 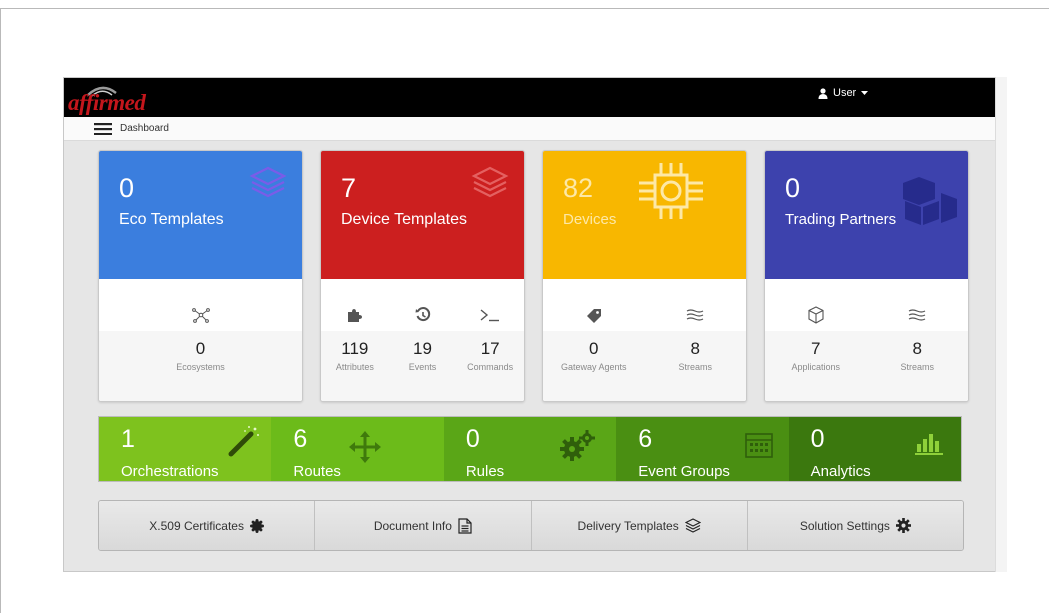 What do you see at coordinates (823, 93) in the screenshot?
I see `user-icon` at bounding box center [823, 93].